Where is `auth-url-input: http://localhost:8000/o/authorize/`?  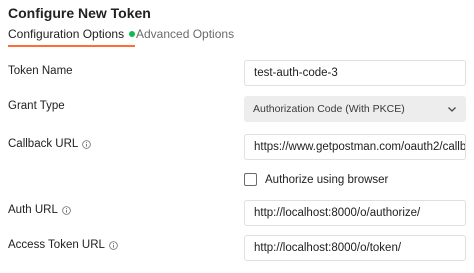 auth-url-input: http://localhost:8000/o/authorize/ is located at coordinates (355, 213).